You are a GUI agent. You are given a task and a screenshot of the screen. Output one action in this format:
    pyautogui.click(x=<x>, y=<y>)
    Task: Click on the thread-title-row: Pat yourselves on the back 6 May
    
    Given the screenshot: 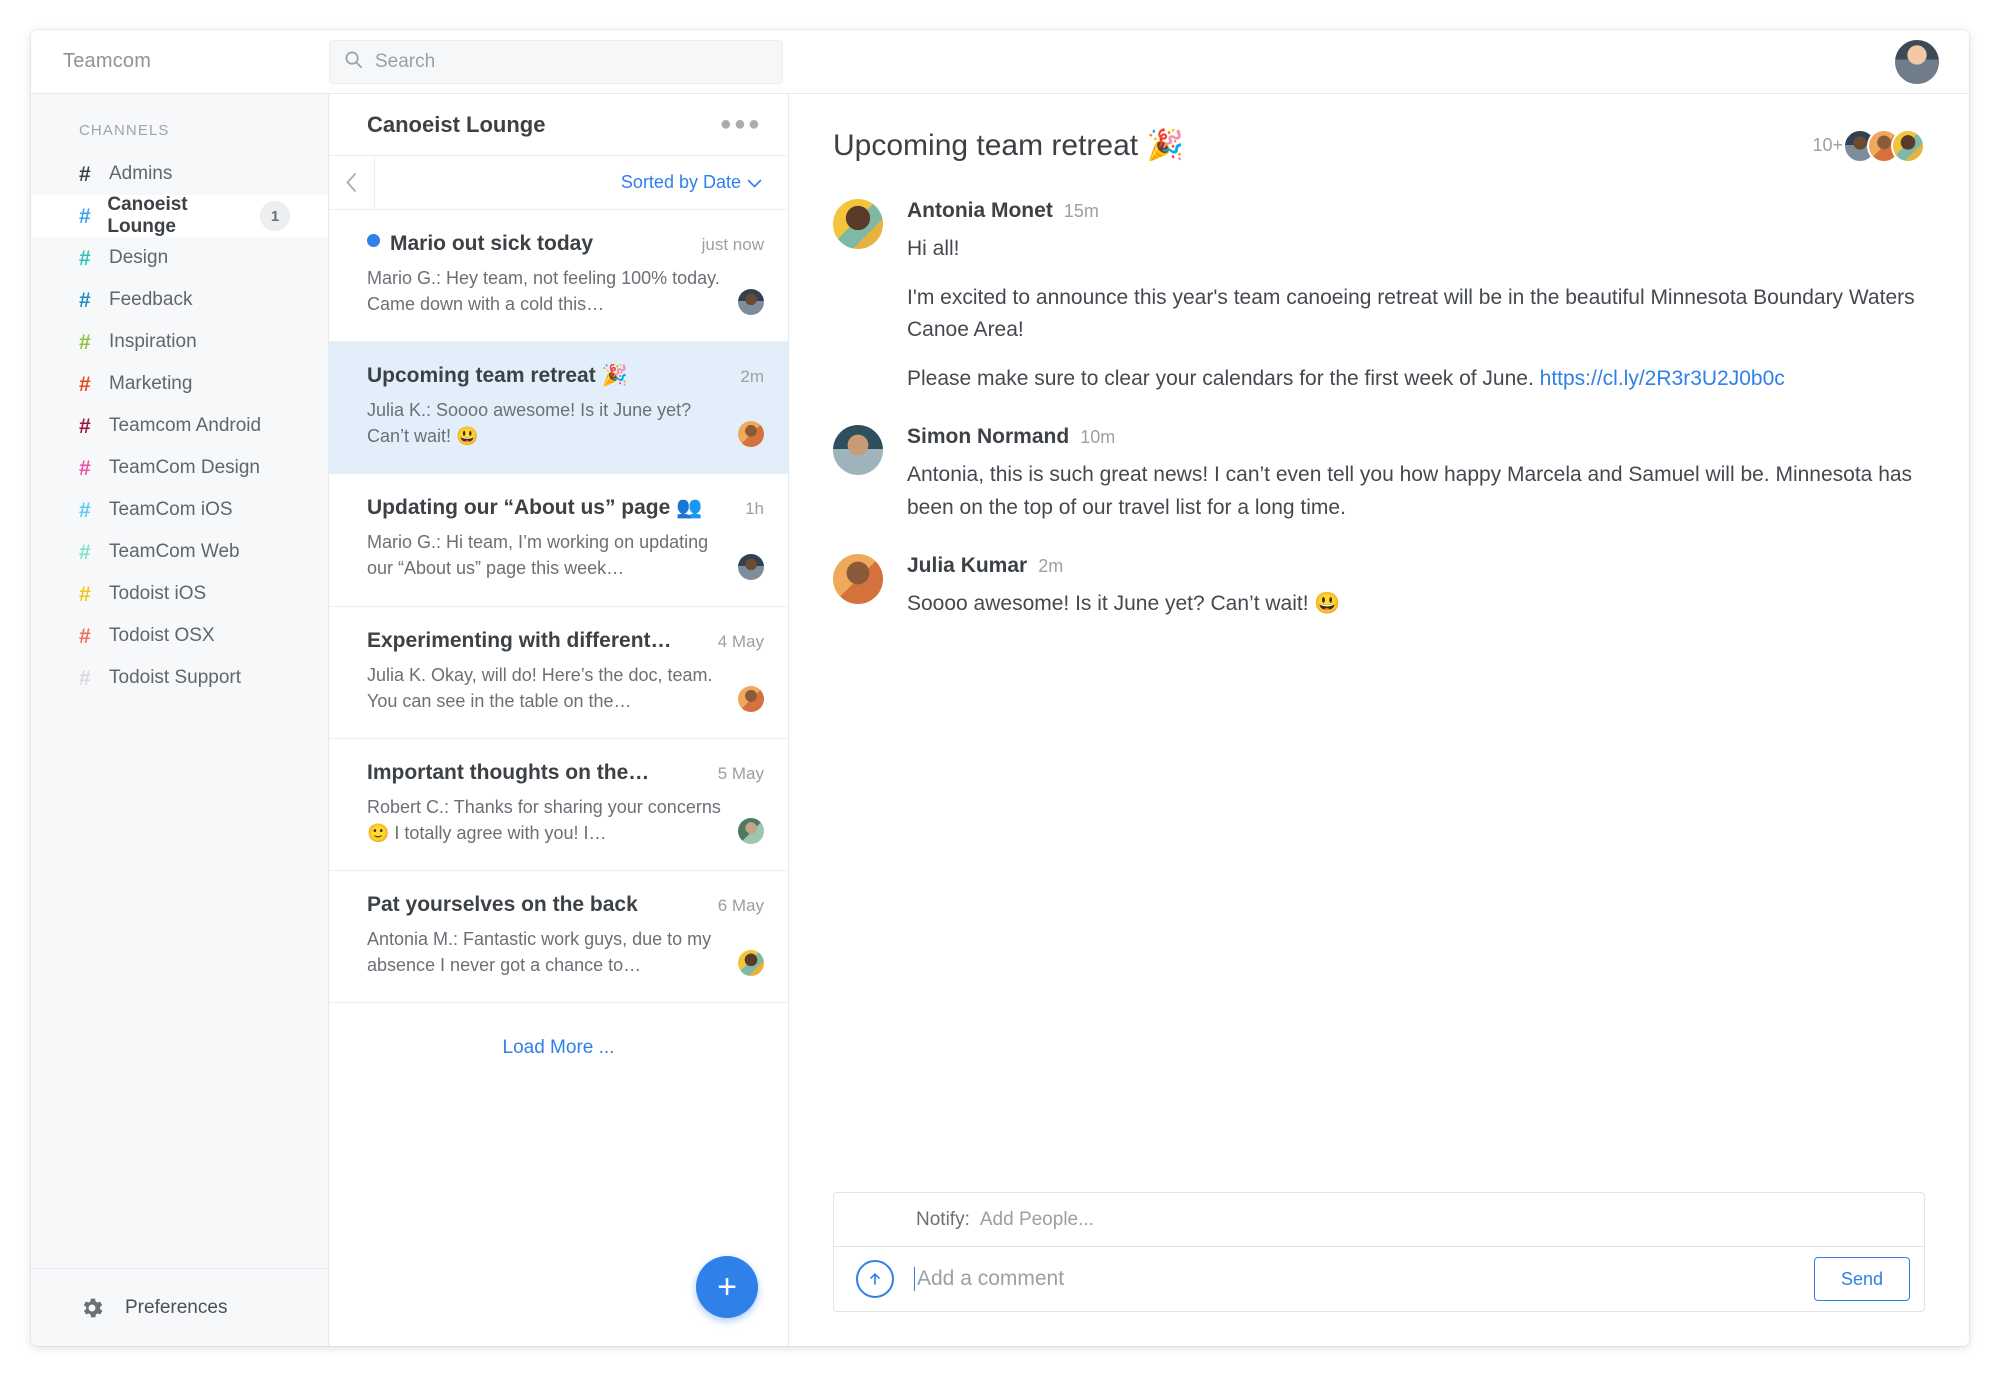 What is the action you would take?
    pyautogui.click(x=565, y=905)
    